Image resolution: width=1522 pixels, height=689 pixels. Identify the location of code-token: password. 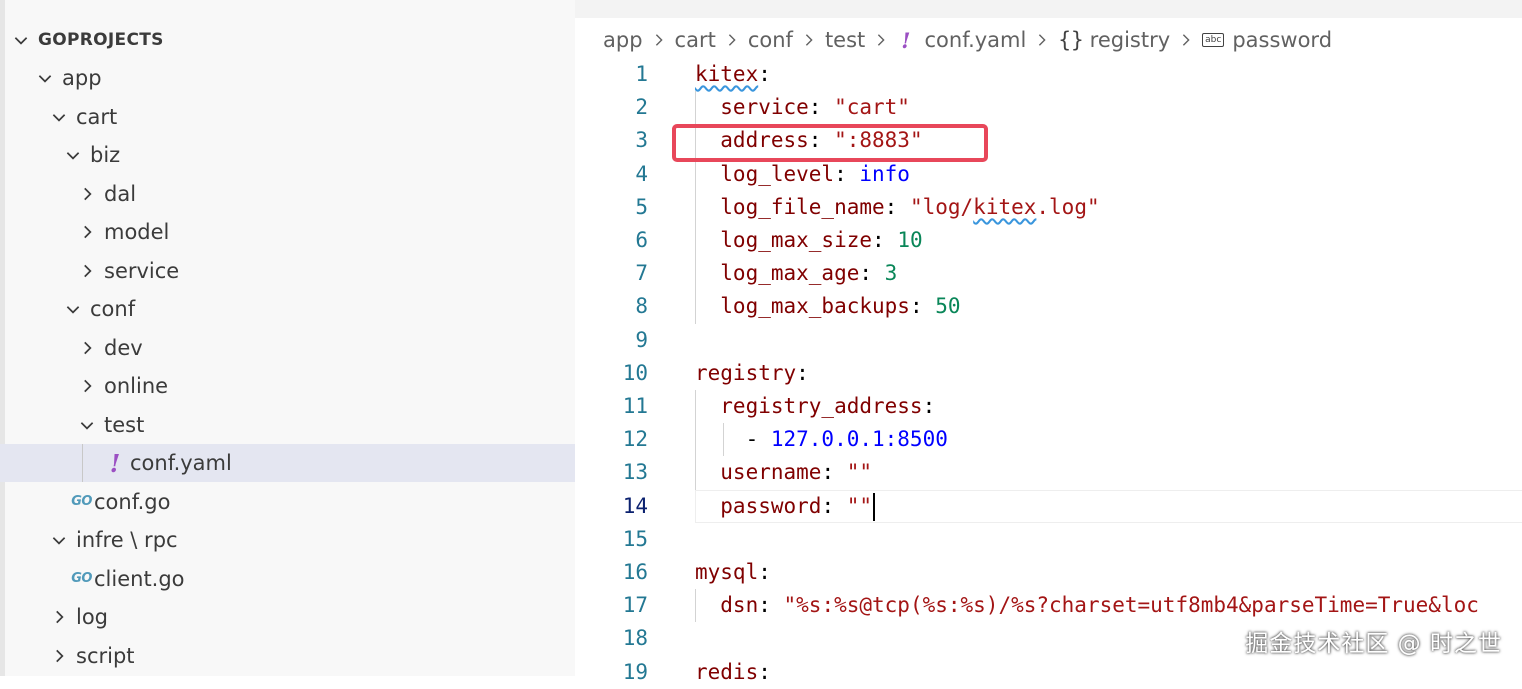
(758, 505).